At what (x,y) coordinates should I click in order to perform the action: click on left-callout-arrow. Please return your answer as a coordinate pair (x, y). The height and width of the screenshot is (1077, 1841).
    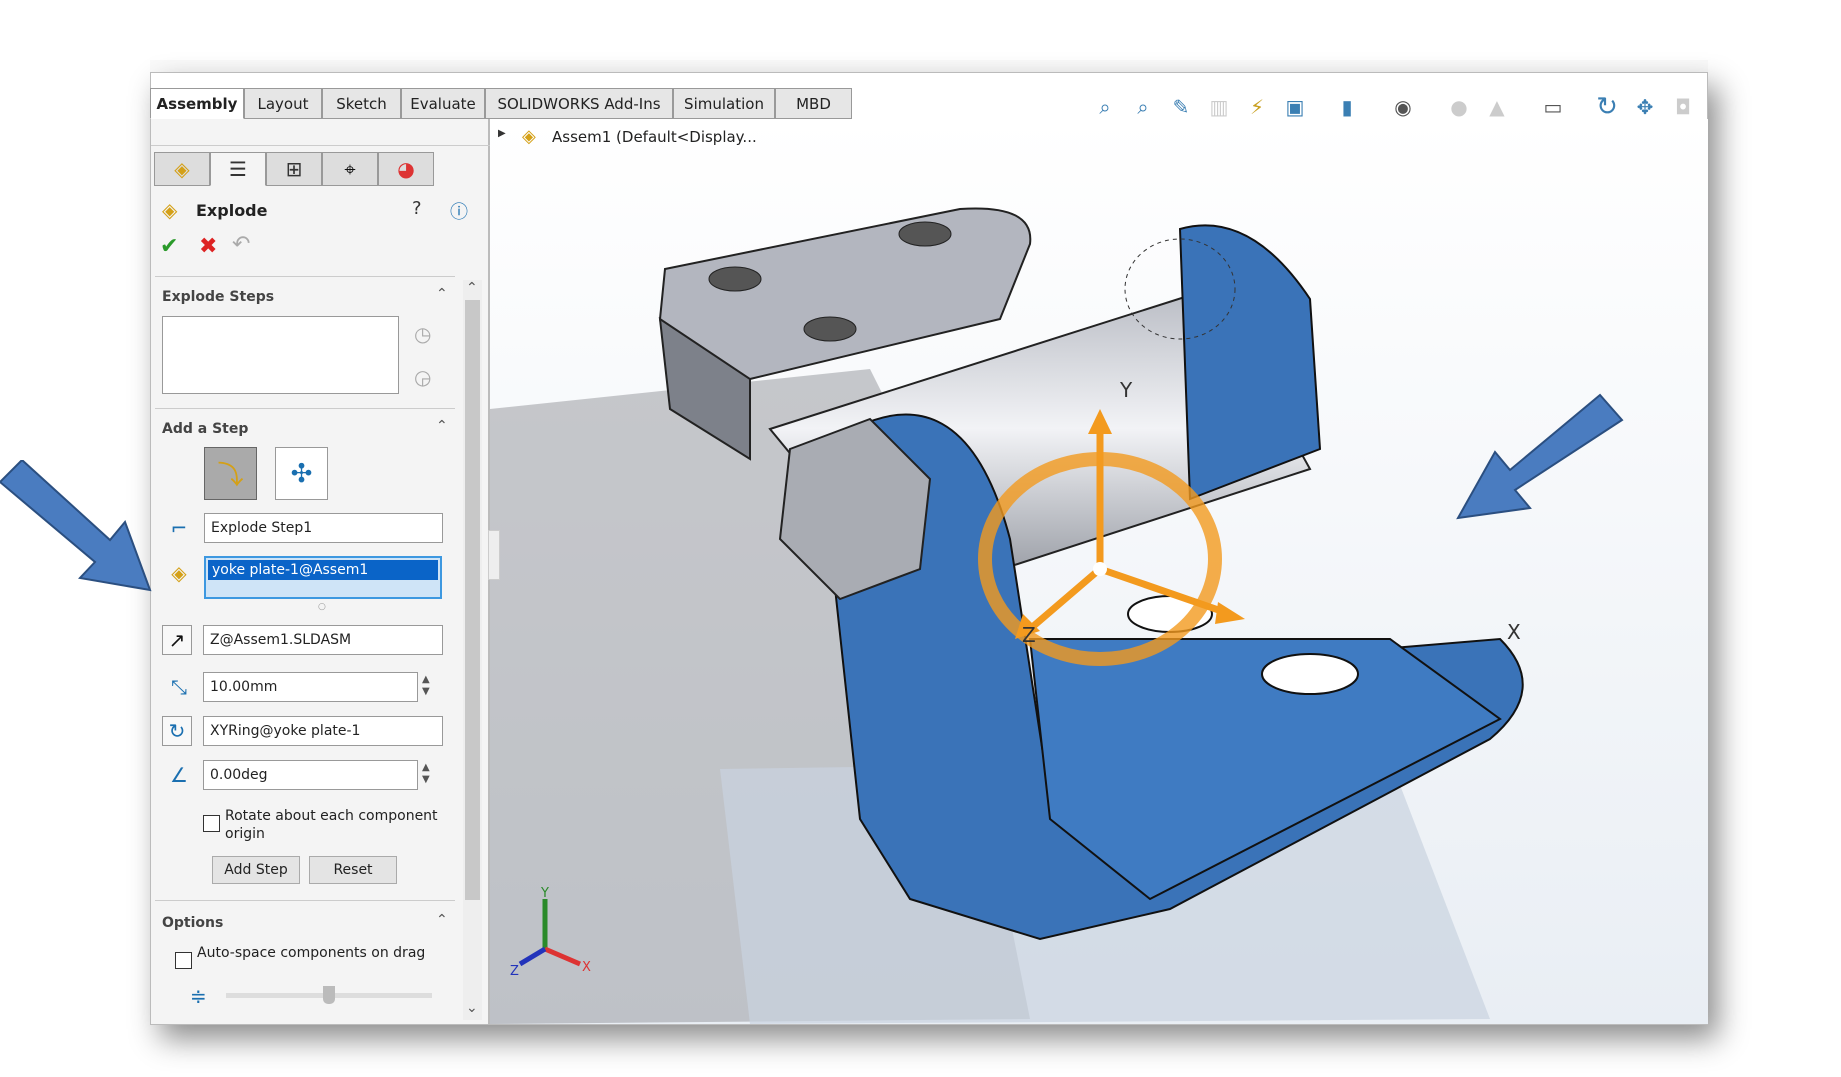
    Looking at the image, I should click on (76, 526).